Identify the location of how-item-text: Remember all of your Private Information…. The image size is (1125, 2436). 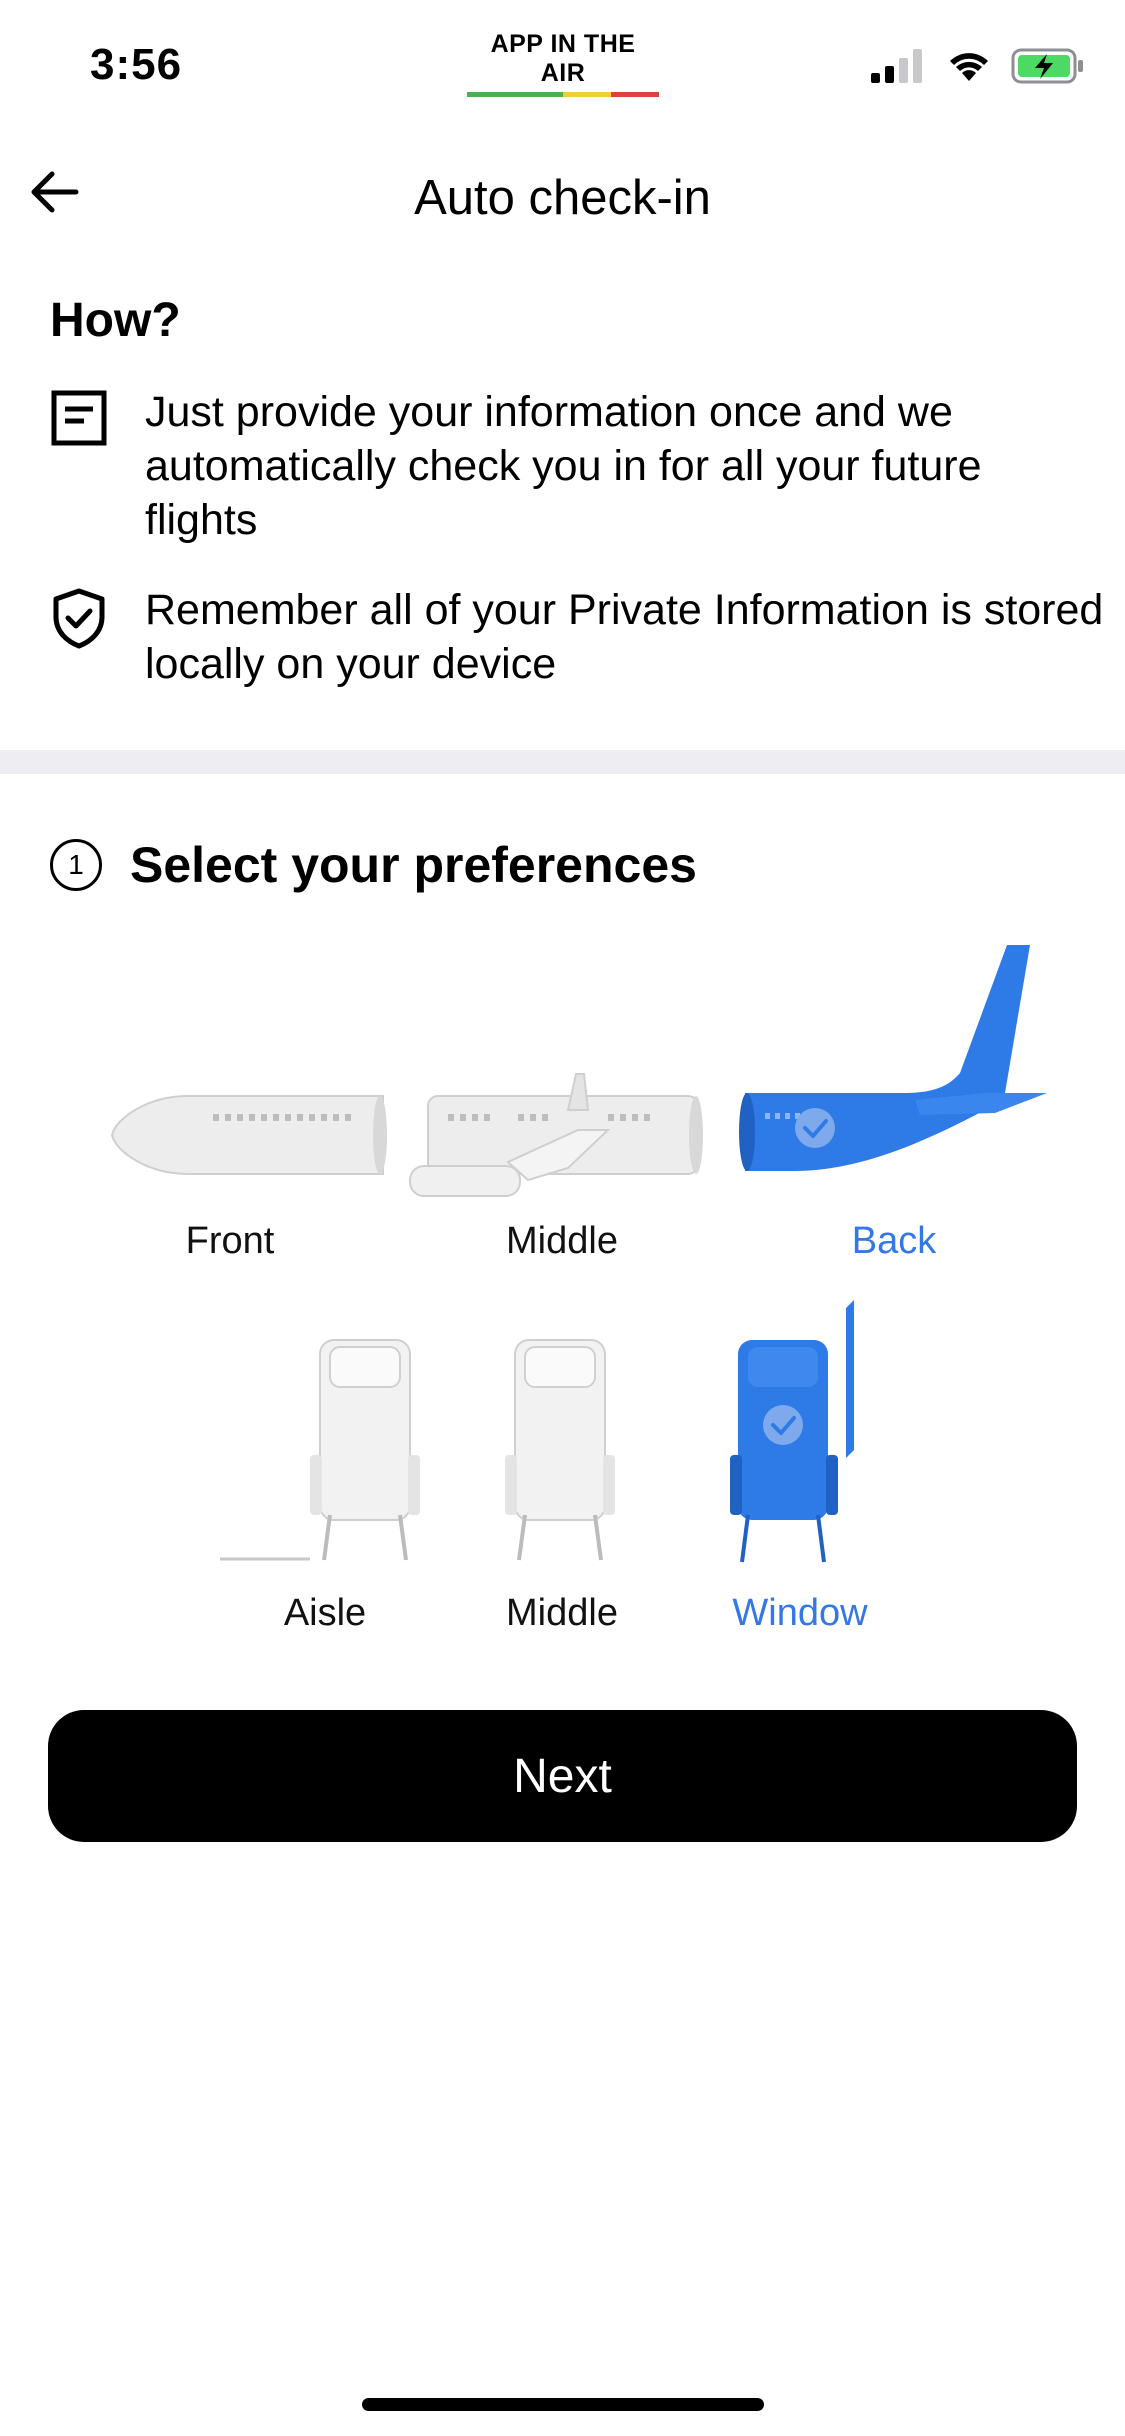
(624, 637).